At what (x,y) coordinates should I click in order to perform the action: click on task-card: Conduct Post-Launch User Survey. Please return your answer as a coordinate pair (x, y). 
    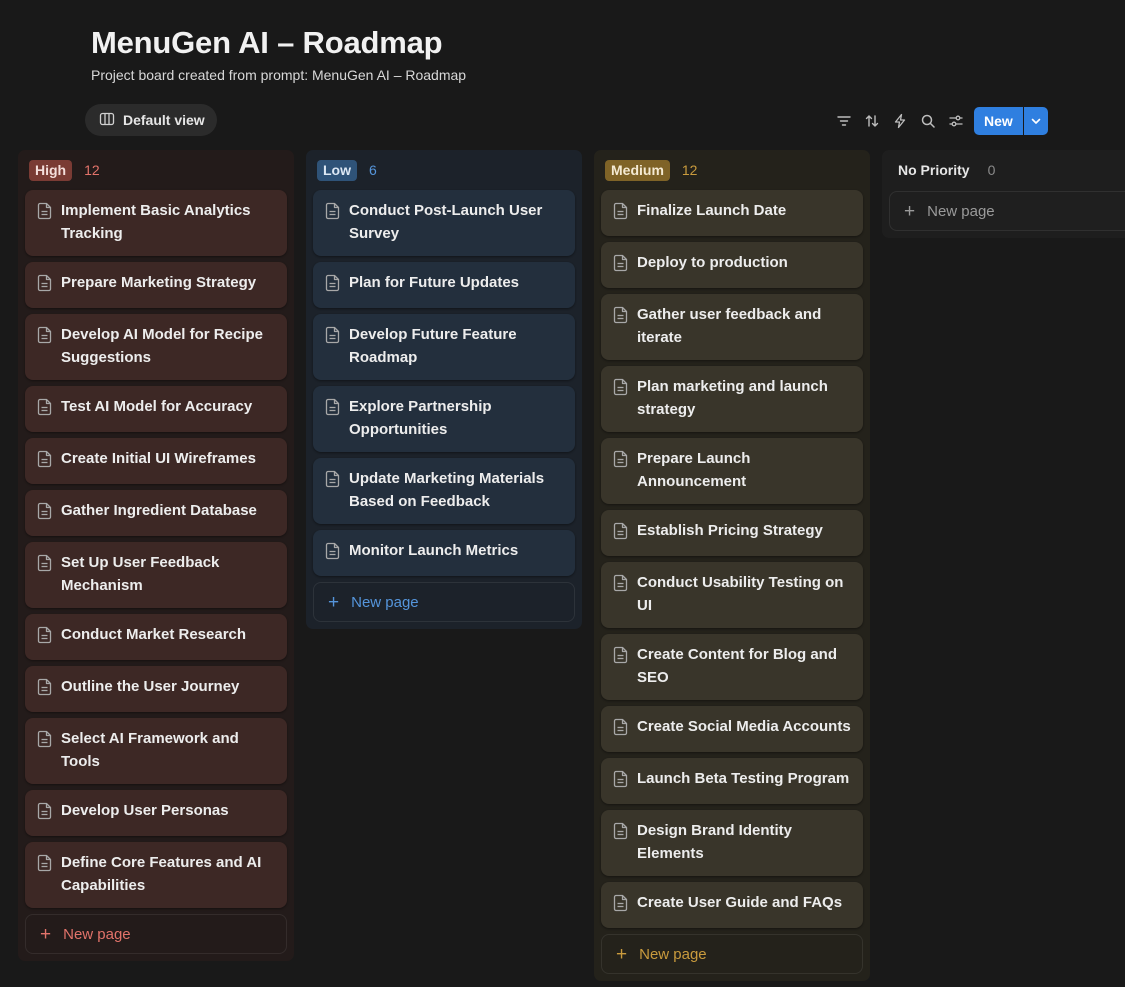
    Looking at the image, I should click on (444, 223).